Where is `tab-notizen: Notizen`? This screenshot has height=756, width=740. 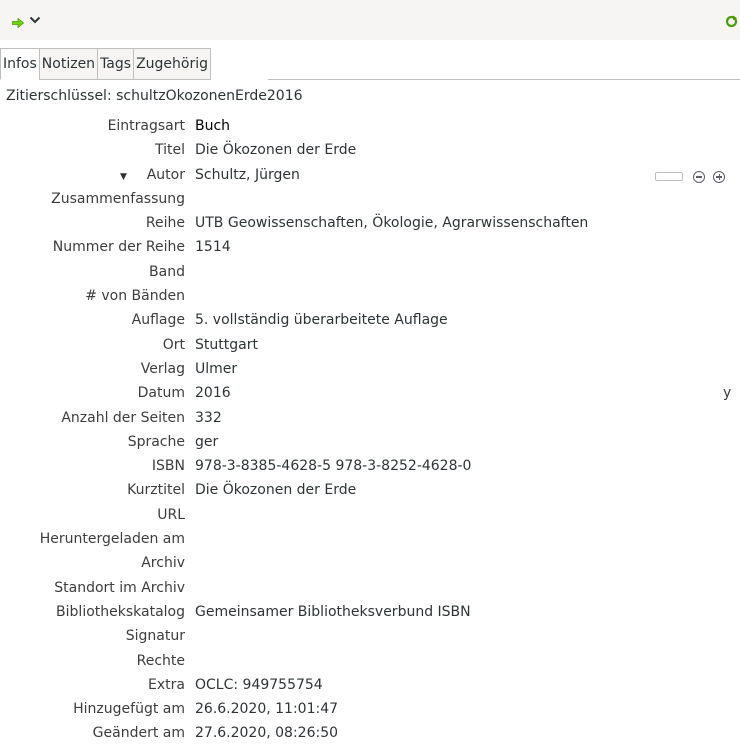
tab-notizen: Notizen is located at coordinates (68, 64).